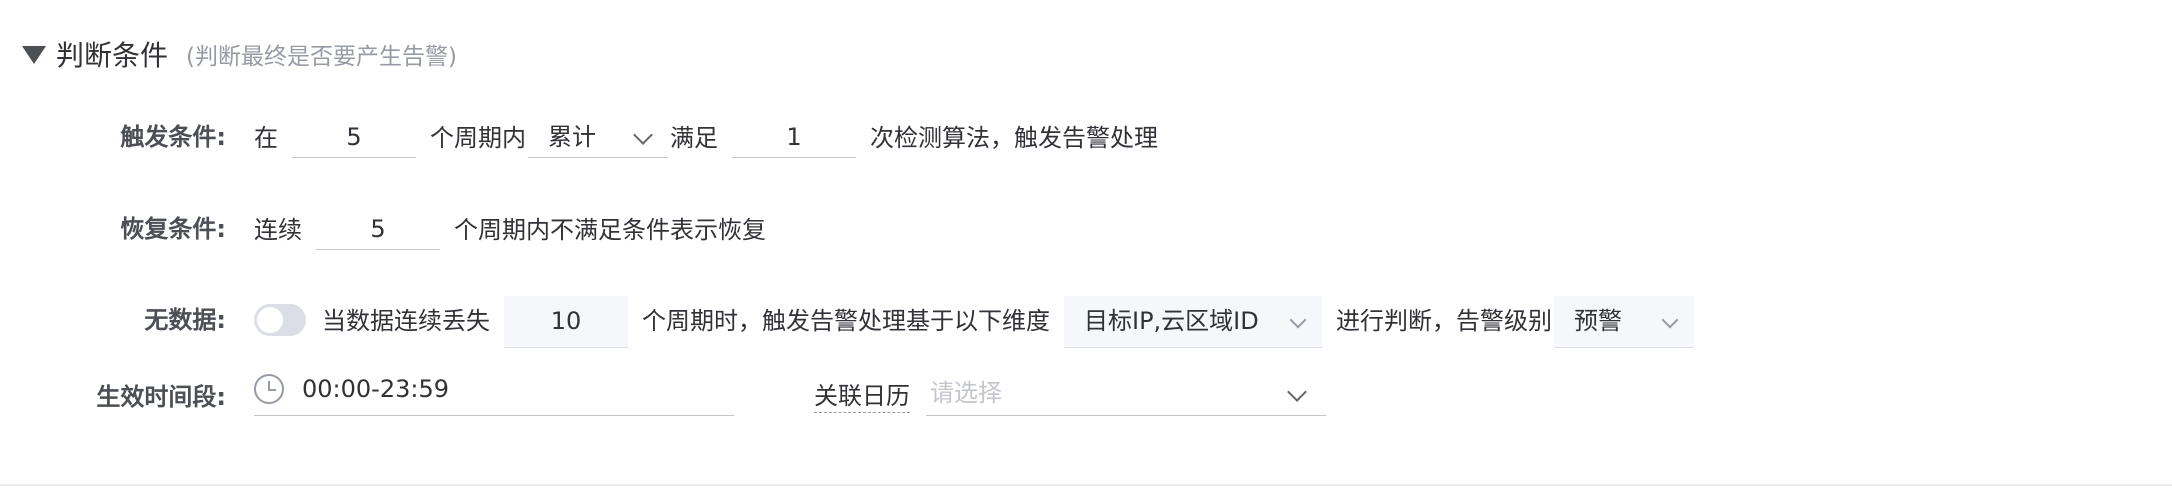 This screenshot has height=488, width=2172. I want to click on caret-down-icon, so click(34, 55).